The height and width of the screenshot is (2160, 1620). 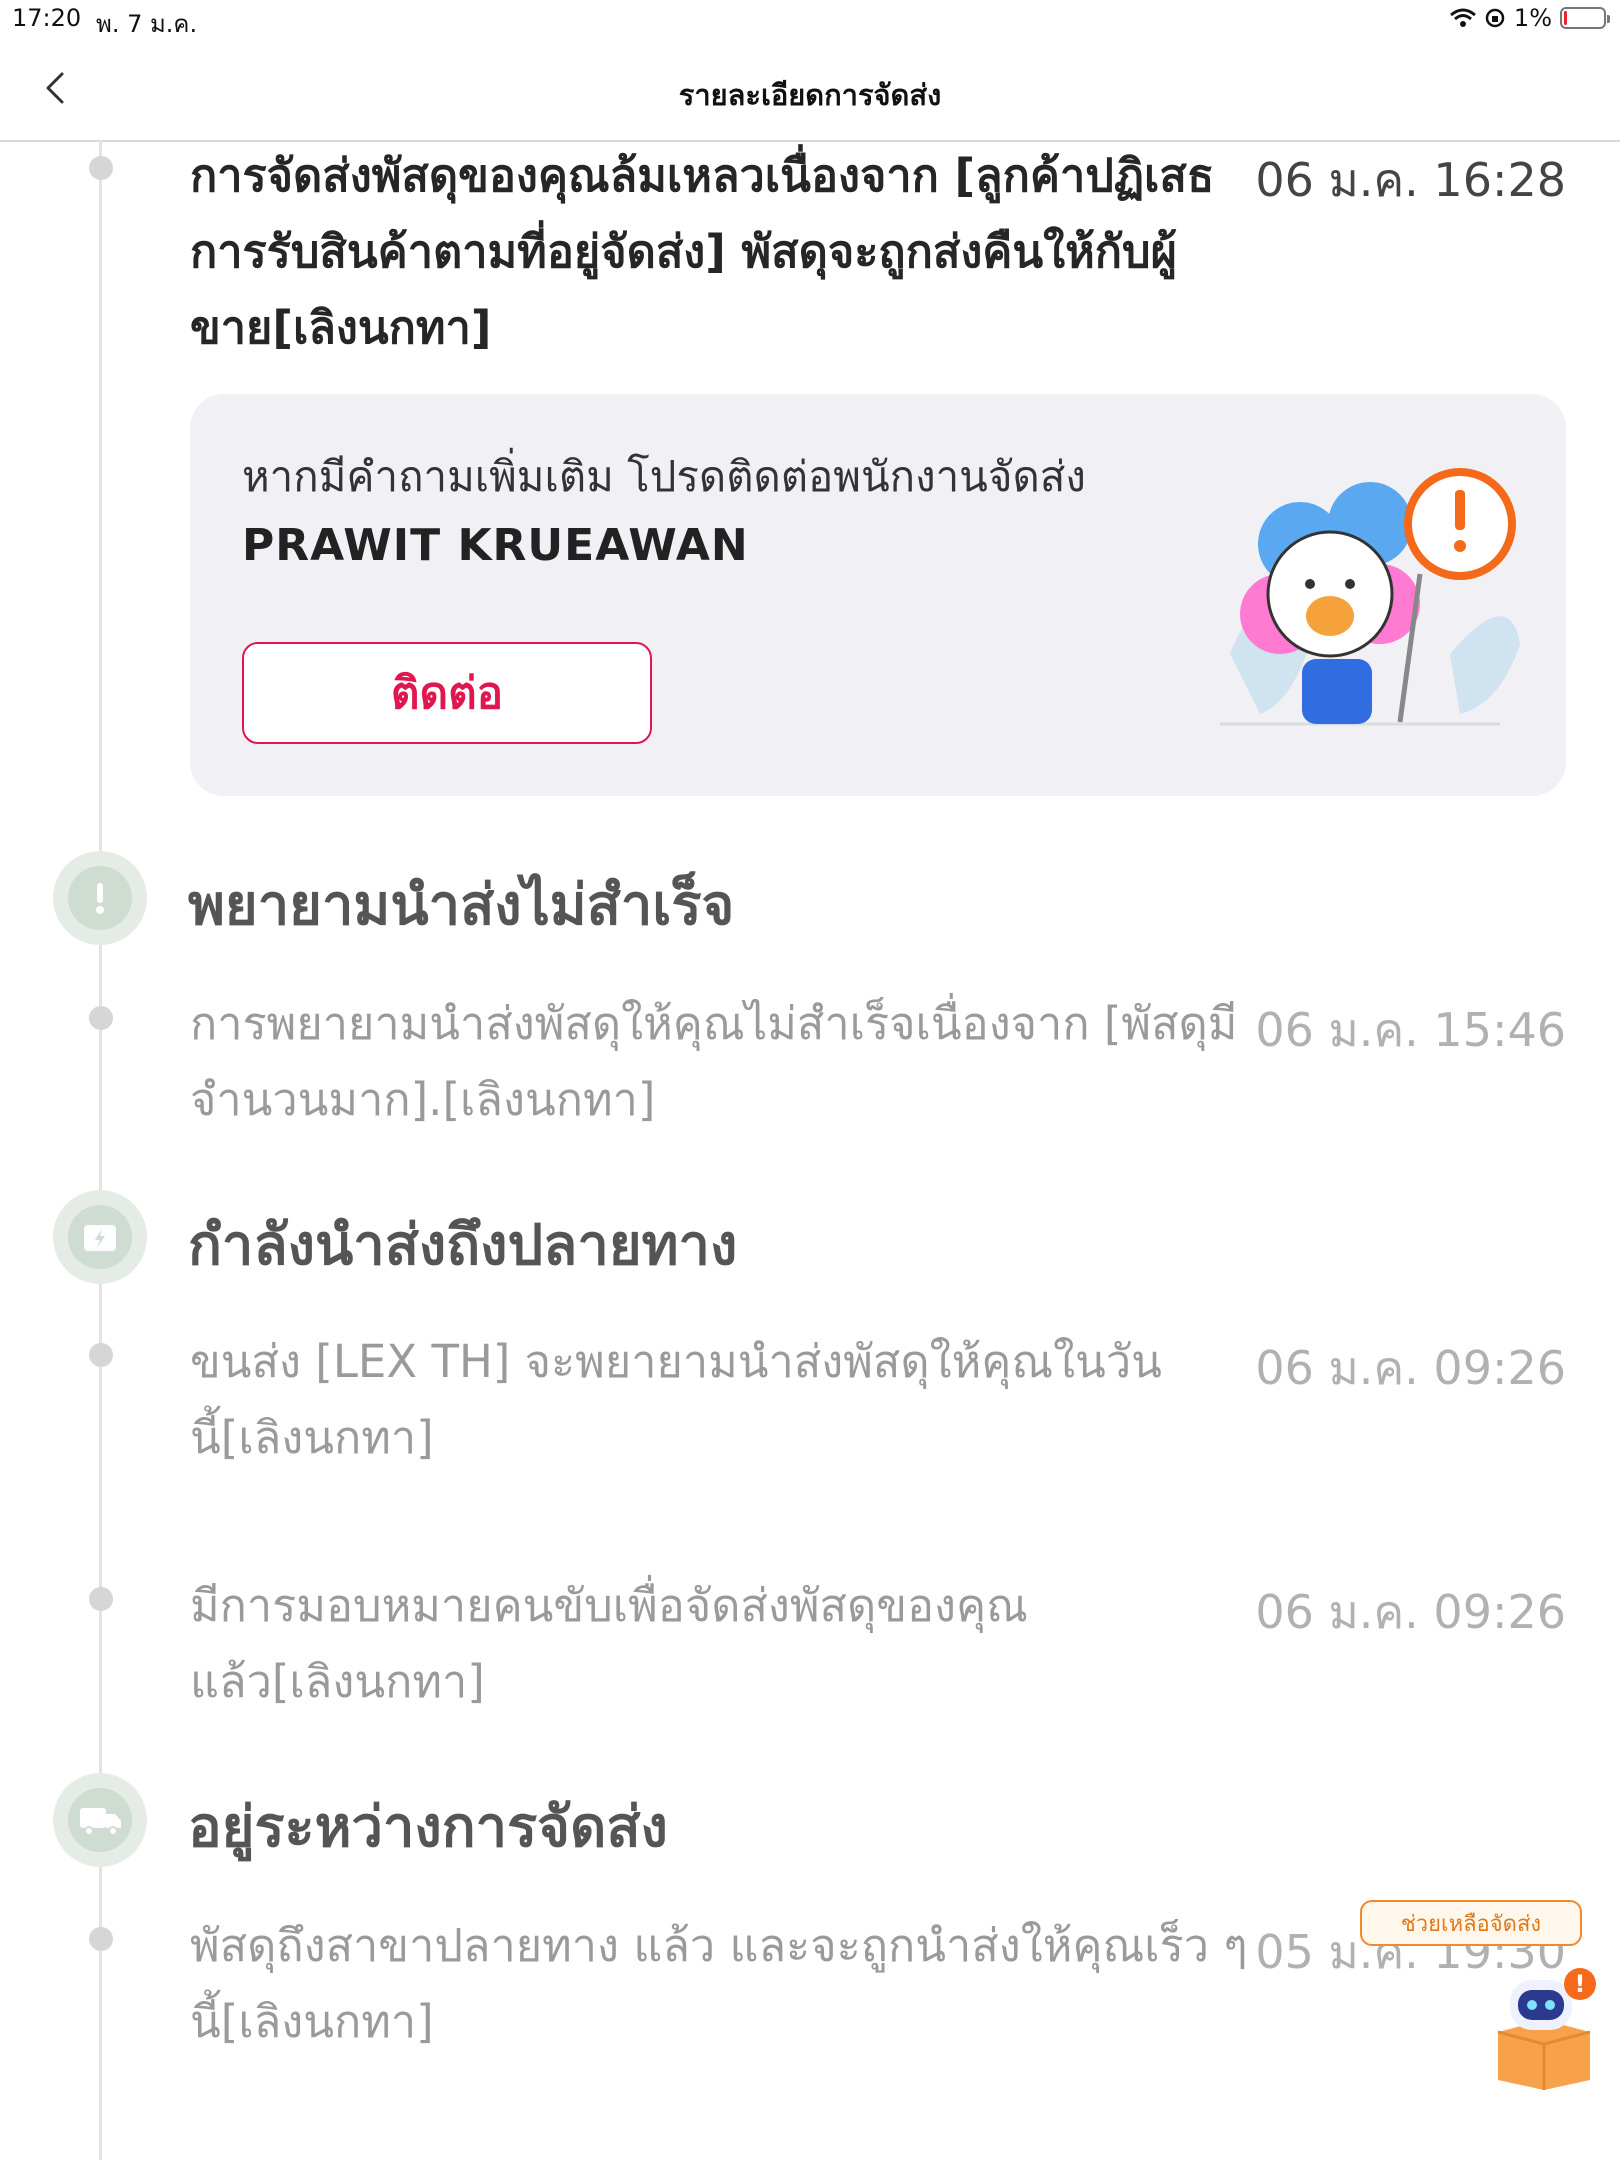 I want to click on exclamation-icon, so click(x=100, y=898).